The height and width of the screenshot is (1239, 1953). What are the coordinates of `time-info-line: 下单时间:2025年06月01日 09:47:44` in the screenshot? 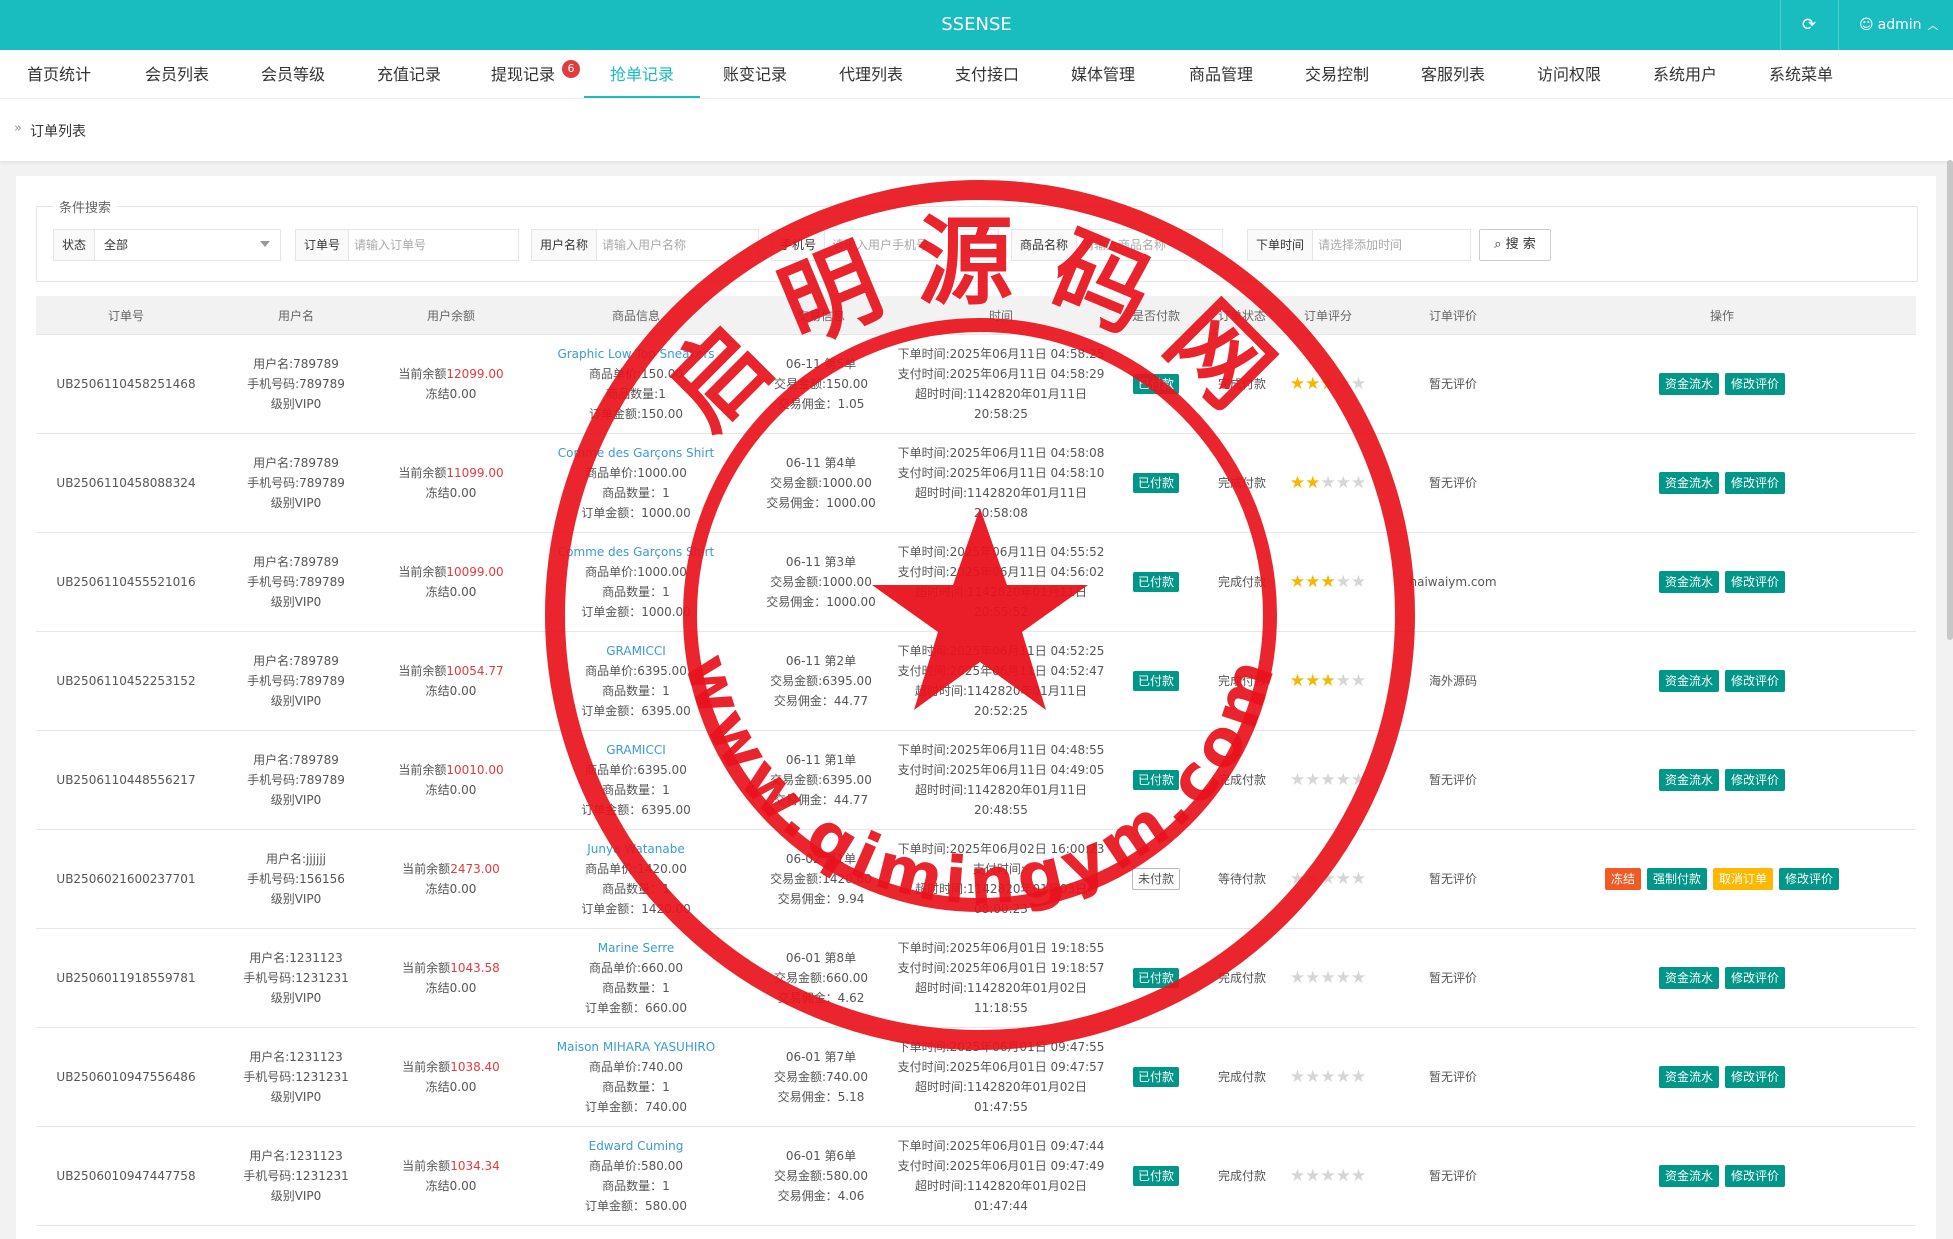 It's located at (1001, 1146).